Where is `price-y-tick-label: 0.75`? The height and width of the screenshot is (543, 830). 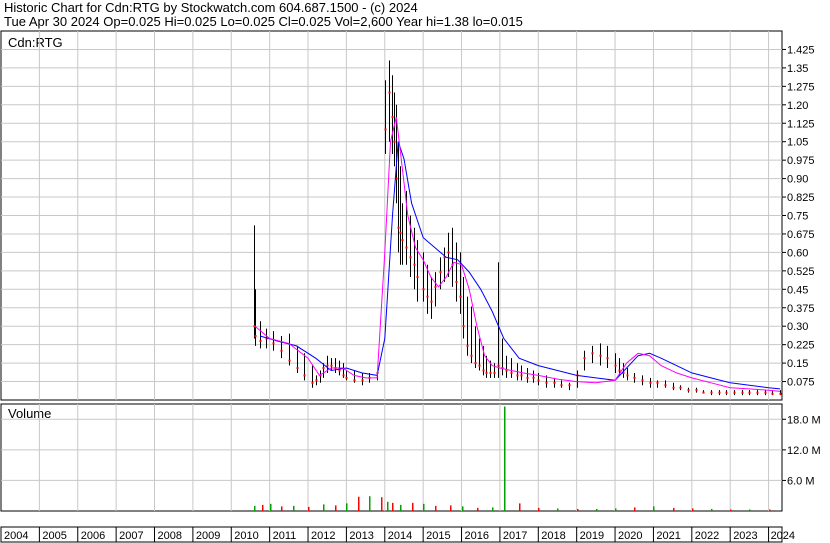
price-y-tick-label: 0.75 is located at coordinates (797, 217).